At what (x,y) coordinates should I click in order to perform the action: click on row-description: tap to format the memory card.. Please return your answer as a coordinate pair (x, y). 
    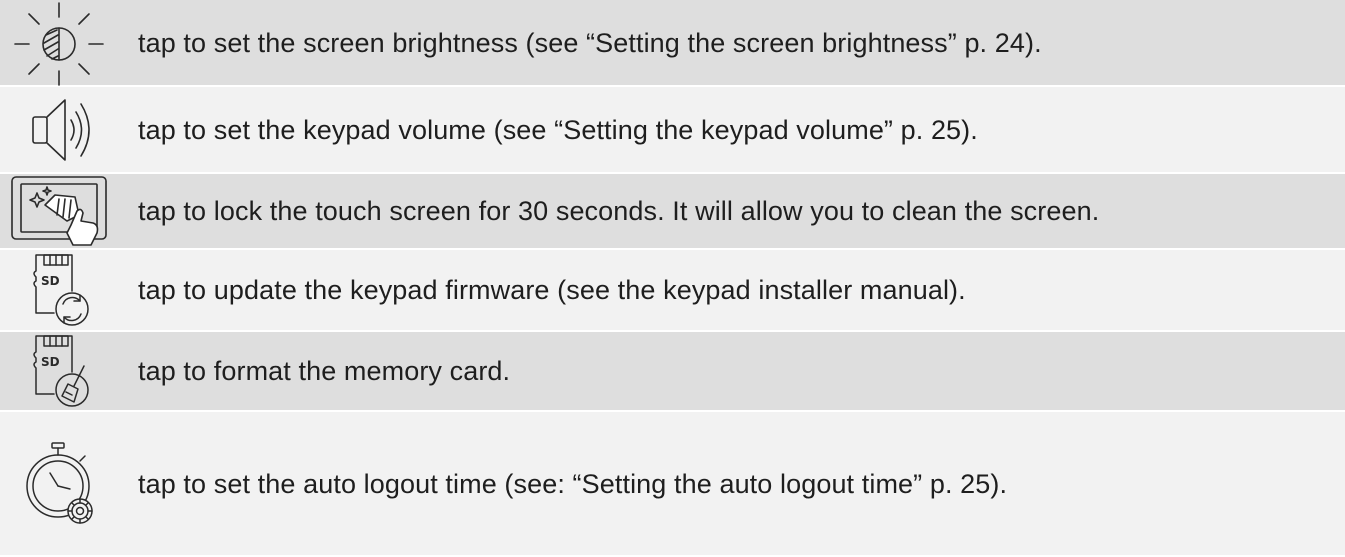
    Looking at the image, I should click on (324, 371).